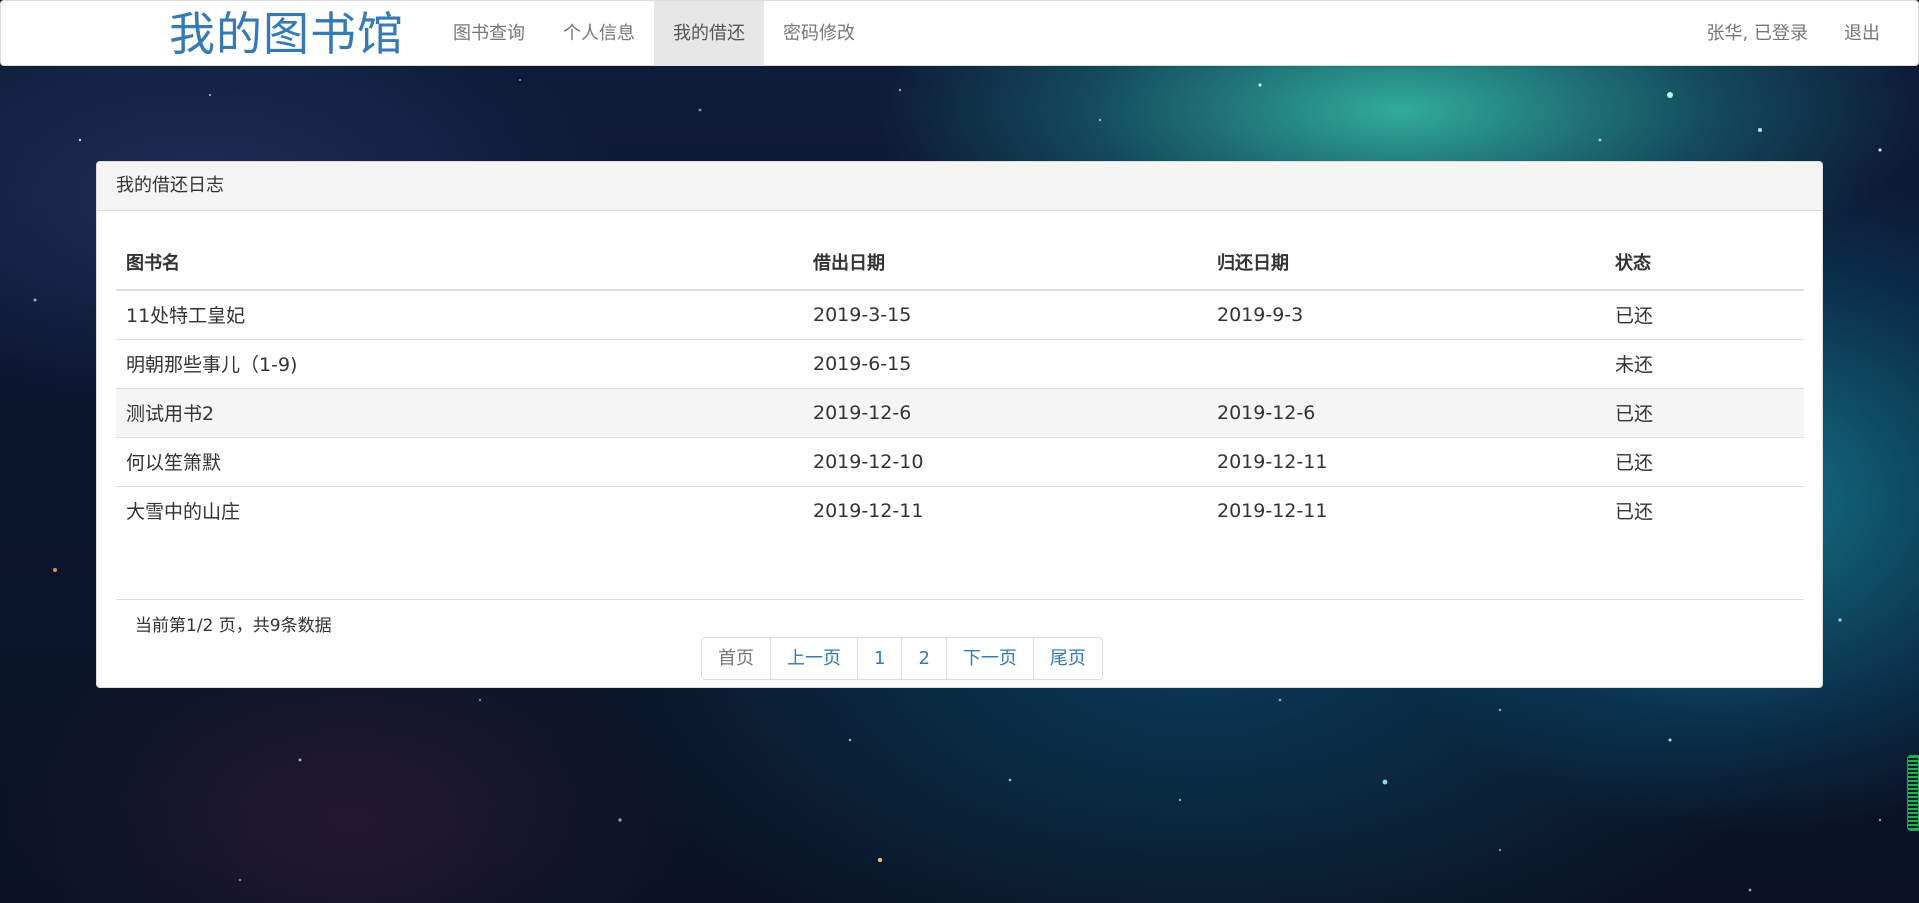  Describe the element at coordinates (459, 461) in the screenshot. I see `cell-book-name: 何以笙箫默` at that location.